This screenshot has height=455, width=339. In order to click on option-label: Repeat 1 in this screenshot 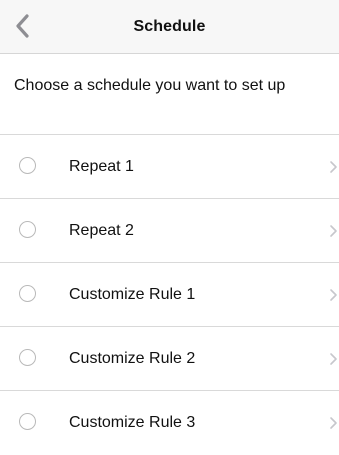, I will do `click(101, 166)`.